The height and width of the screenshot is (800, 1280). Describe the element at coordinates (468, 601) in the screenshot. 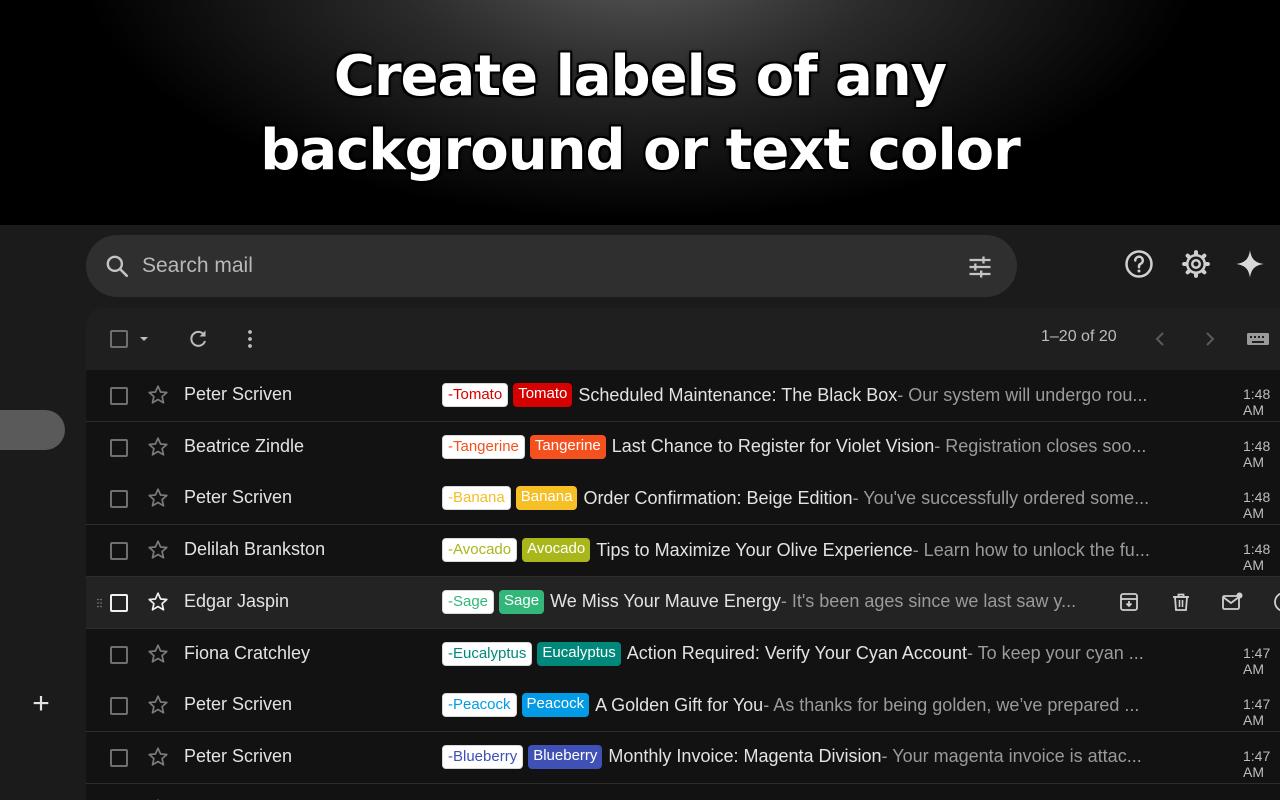

I see `label-chip-outline: -Sage` at that location.